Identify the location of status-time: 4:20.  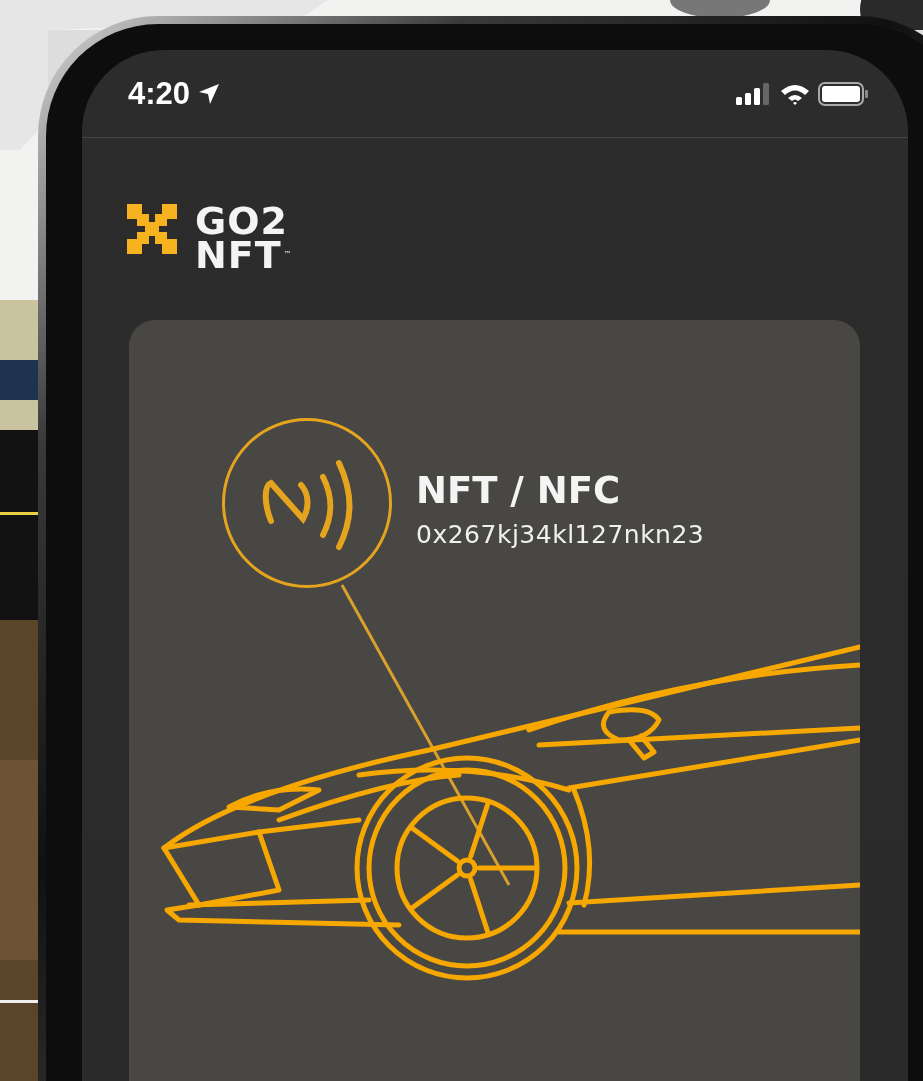
(159, 93).